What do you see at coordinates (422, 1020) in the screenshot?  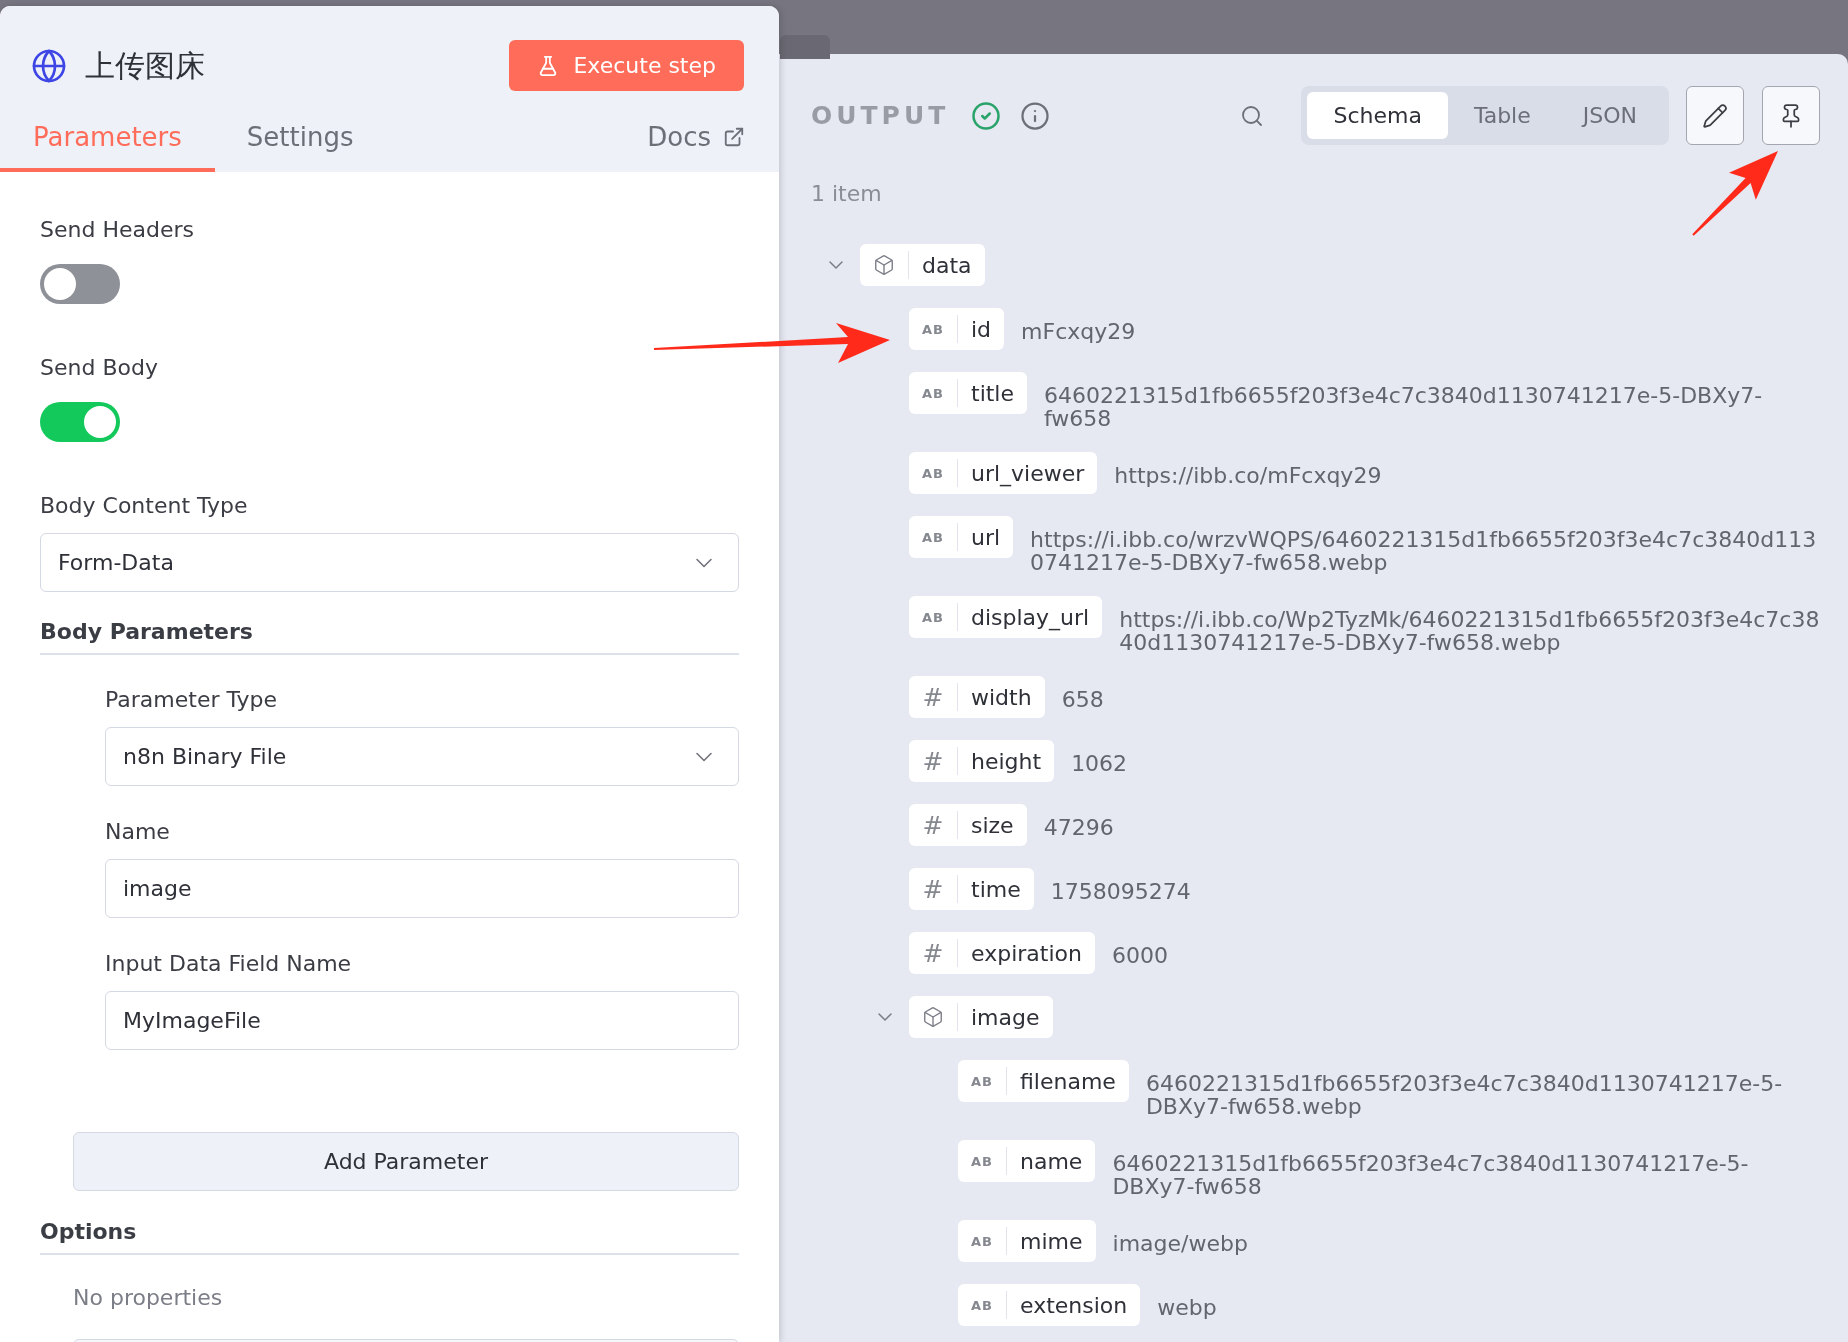 I see `text-input: MyImageFile` at bounding box center [422, 1020].